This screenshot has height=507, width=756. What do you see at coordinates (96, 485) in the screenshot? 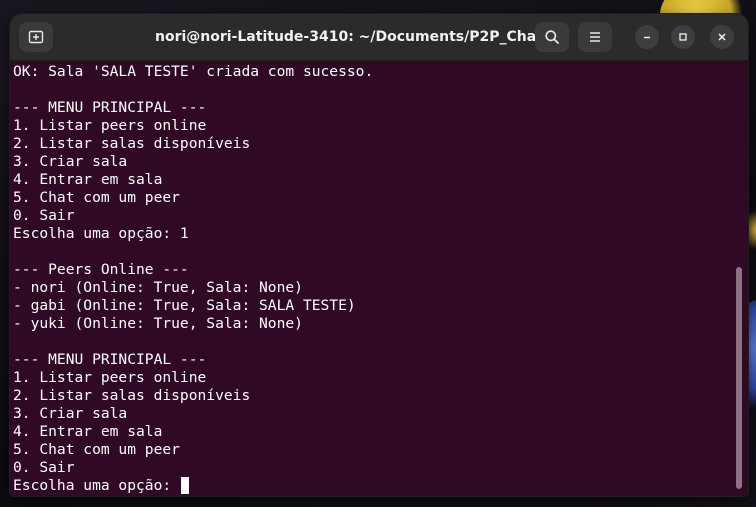
I see `terminal-prompt: Escolha uma opção:` at bounding box center [96, 485].